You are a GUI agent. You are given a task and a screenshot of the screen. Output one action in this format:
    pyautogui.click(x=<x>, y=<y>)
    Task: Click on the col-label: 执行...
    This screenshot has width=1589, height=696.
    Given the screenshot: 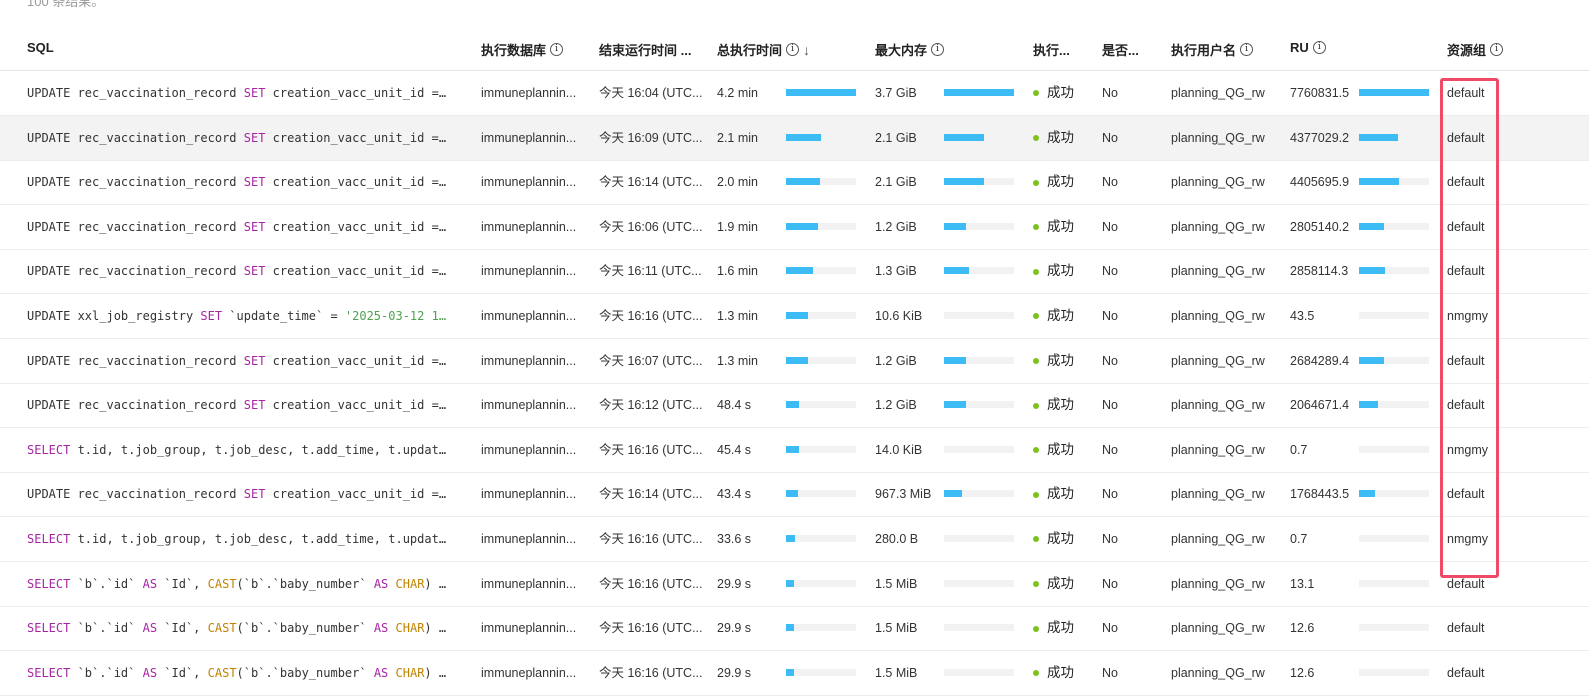 What is the action you would take?
    pyautogui.click(x=1051, y=50)
    